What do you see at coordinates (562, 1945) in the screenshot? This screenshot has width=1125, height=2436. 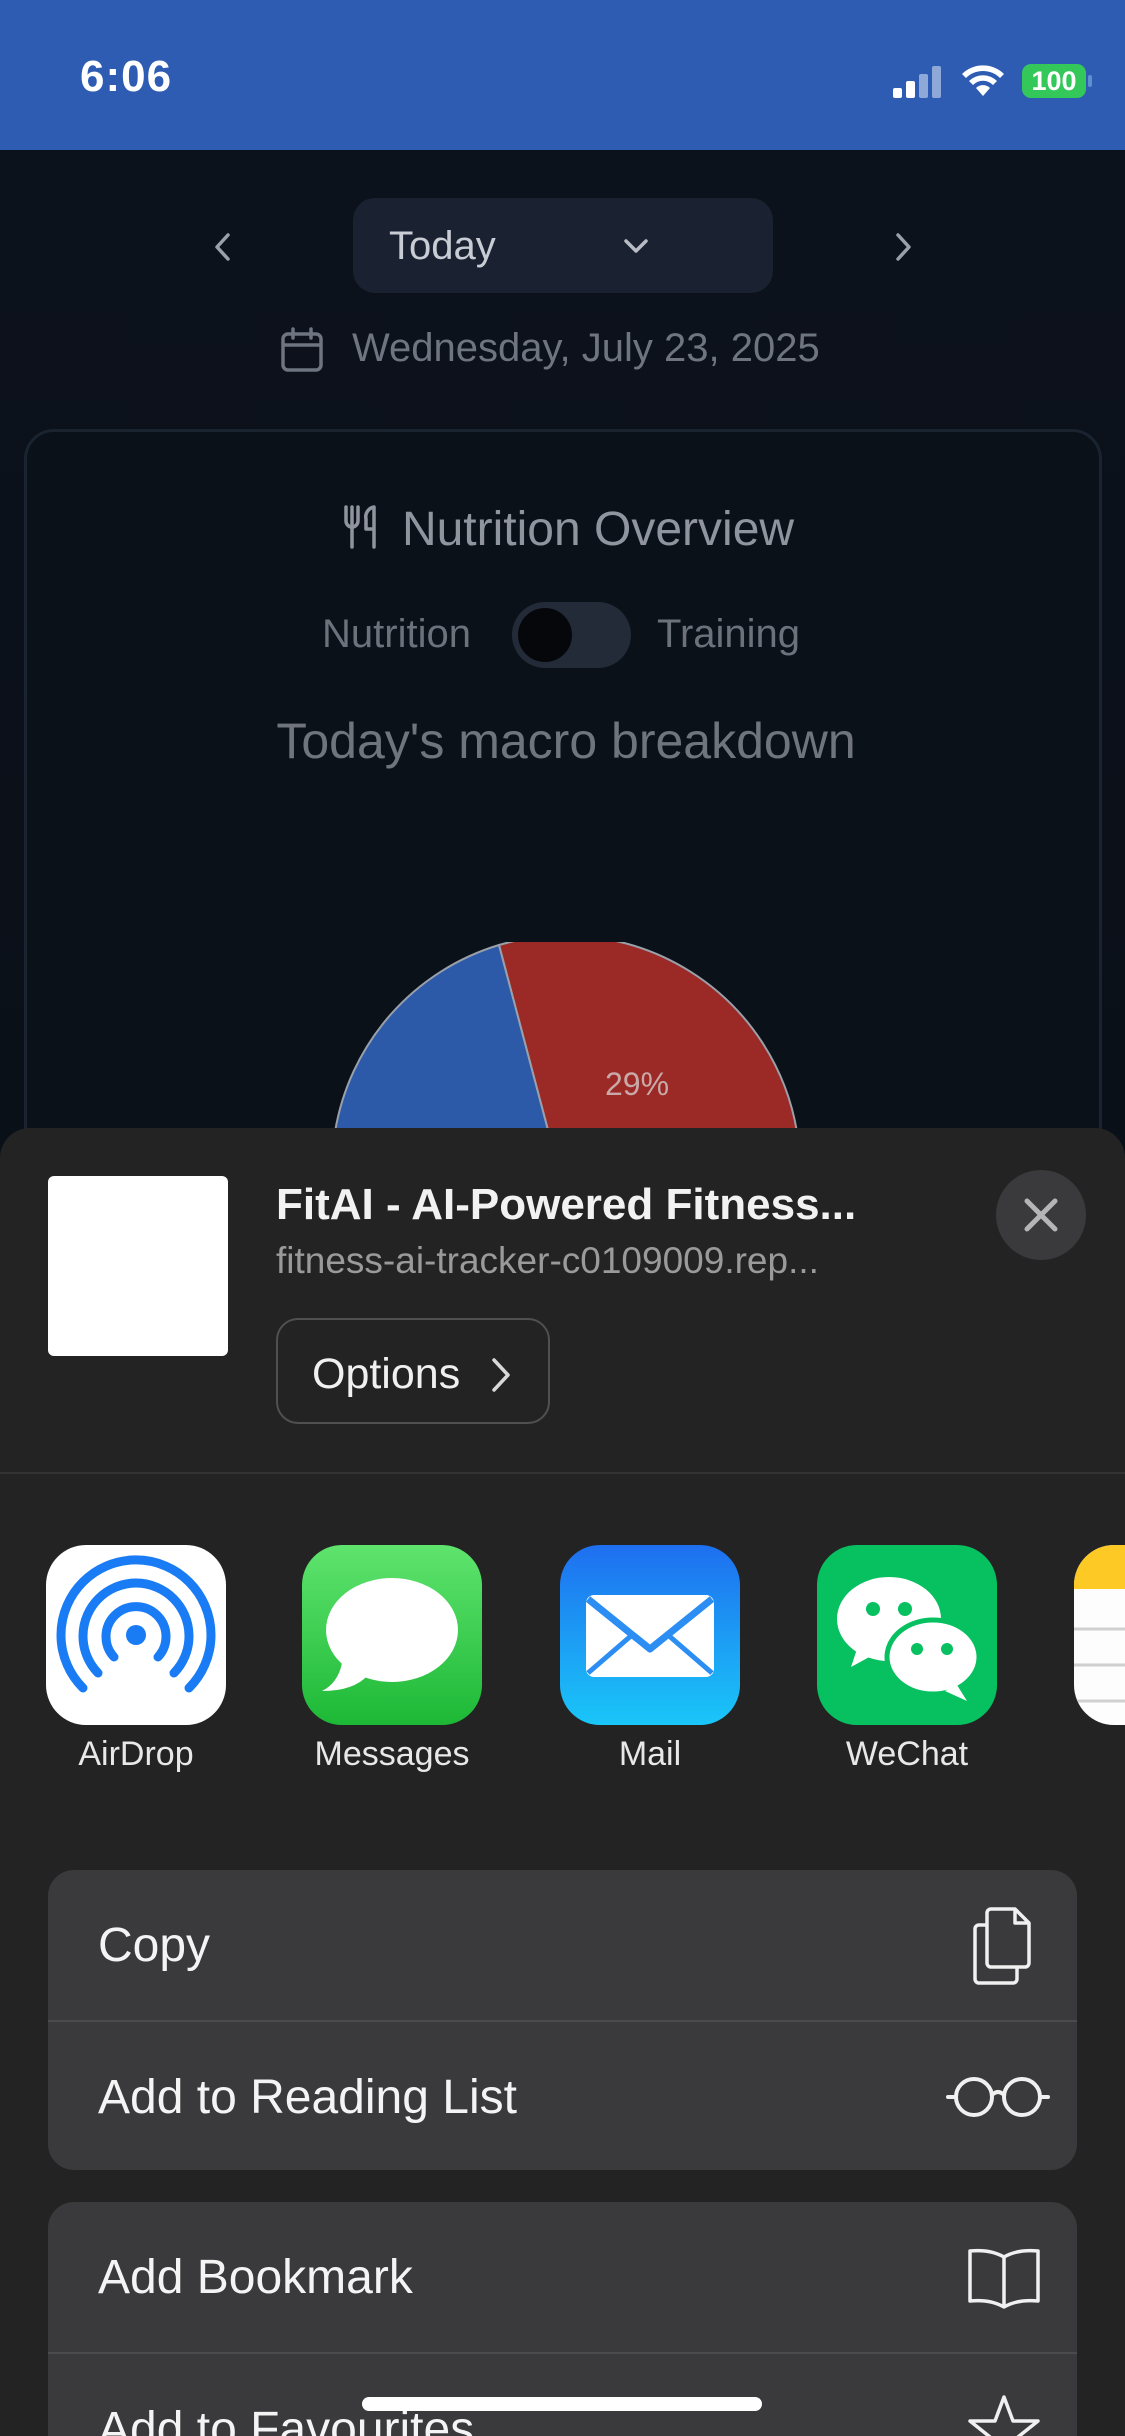 I see `copy-action: Copy` at bounding box center [562, 1945].